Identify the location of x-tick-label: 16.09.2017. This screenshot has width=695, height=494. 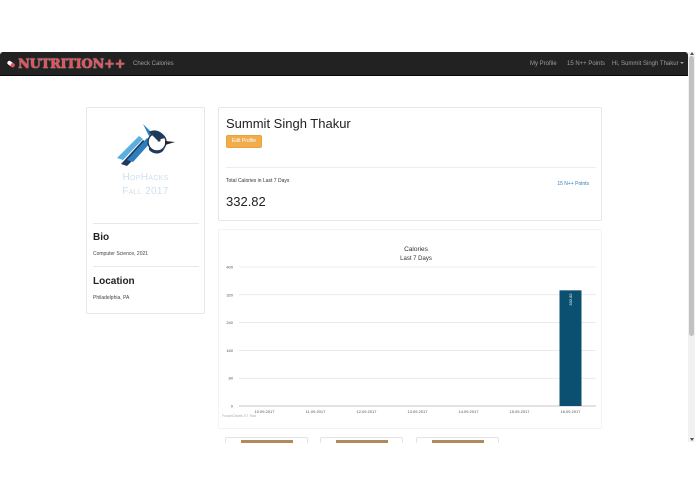
(570, 411).